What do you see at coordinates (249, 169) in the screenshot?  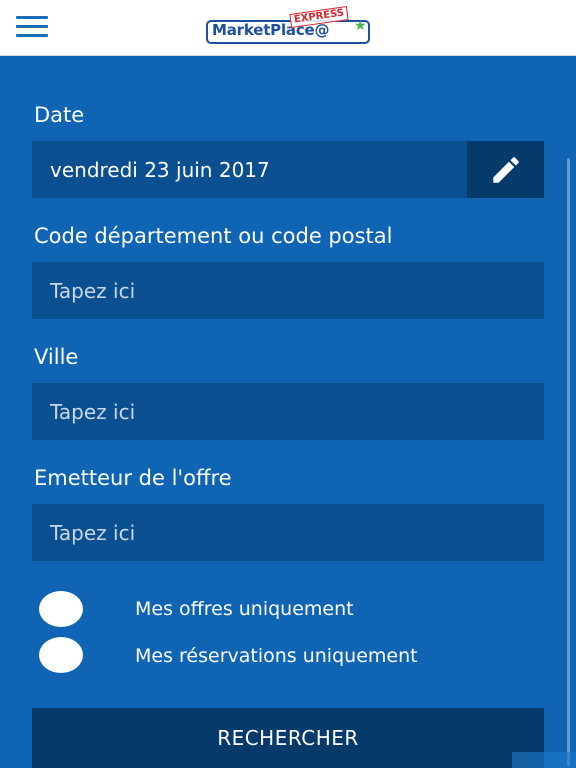 I see `date-field: vendredi 23 juin 2017` at bounding box center [249, 169].